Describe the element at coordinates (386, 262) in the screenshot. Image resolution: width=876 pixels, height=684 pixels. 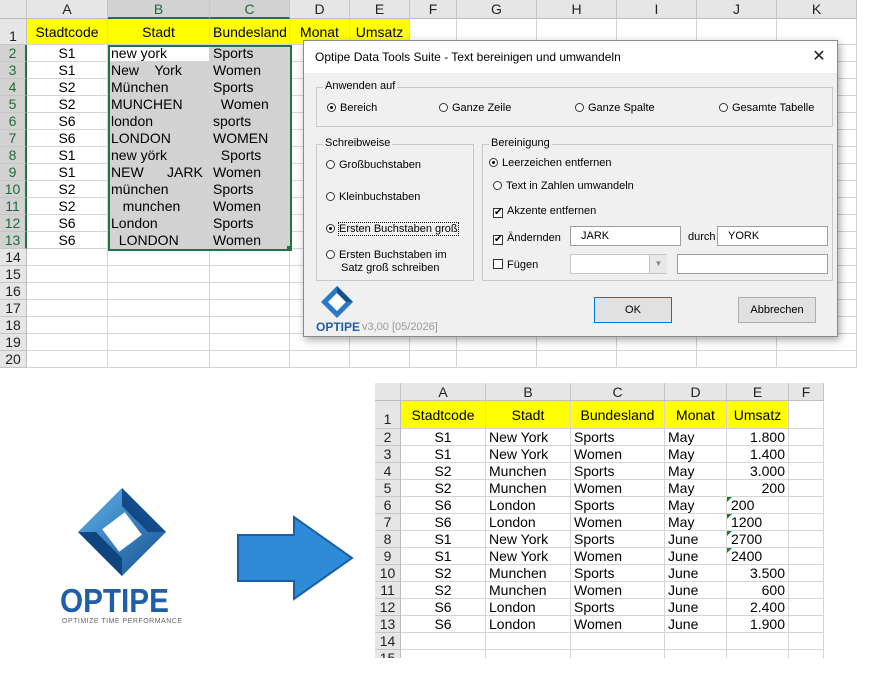
I see `radio-sentence-case: Ersten Buchstaben im Satz groß schreiben` at that location.